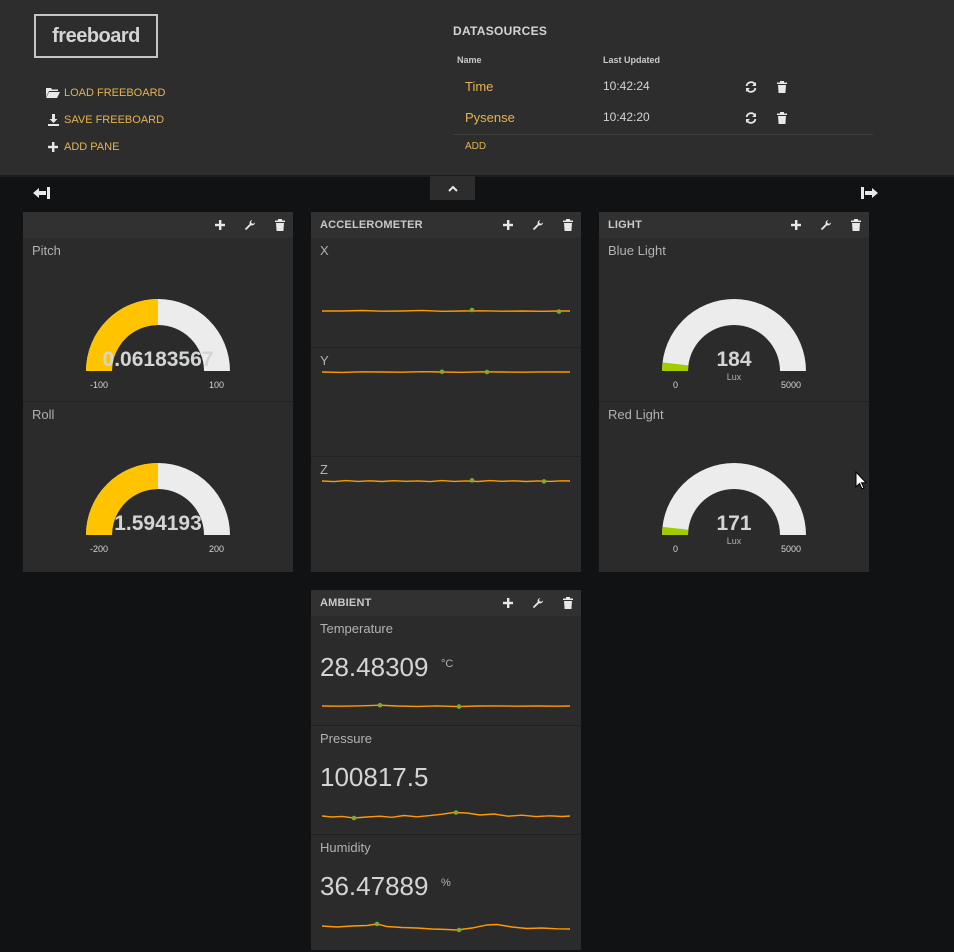  Describe the element at coordinates (446, 225) in the screenshot. I see `pane-header: ACCELEROMETER` at that location.